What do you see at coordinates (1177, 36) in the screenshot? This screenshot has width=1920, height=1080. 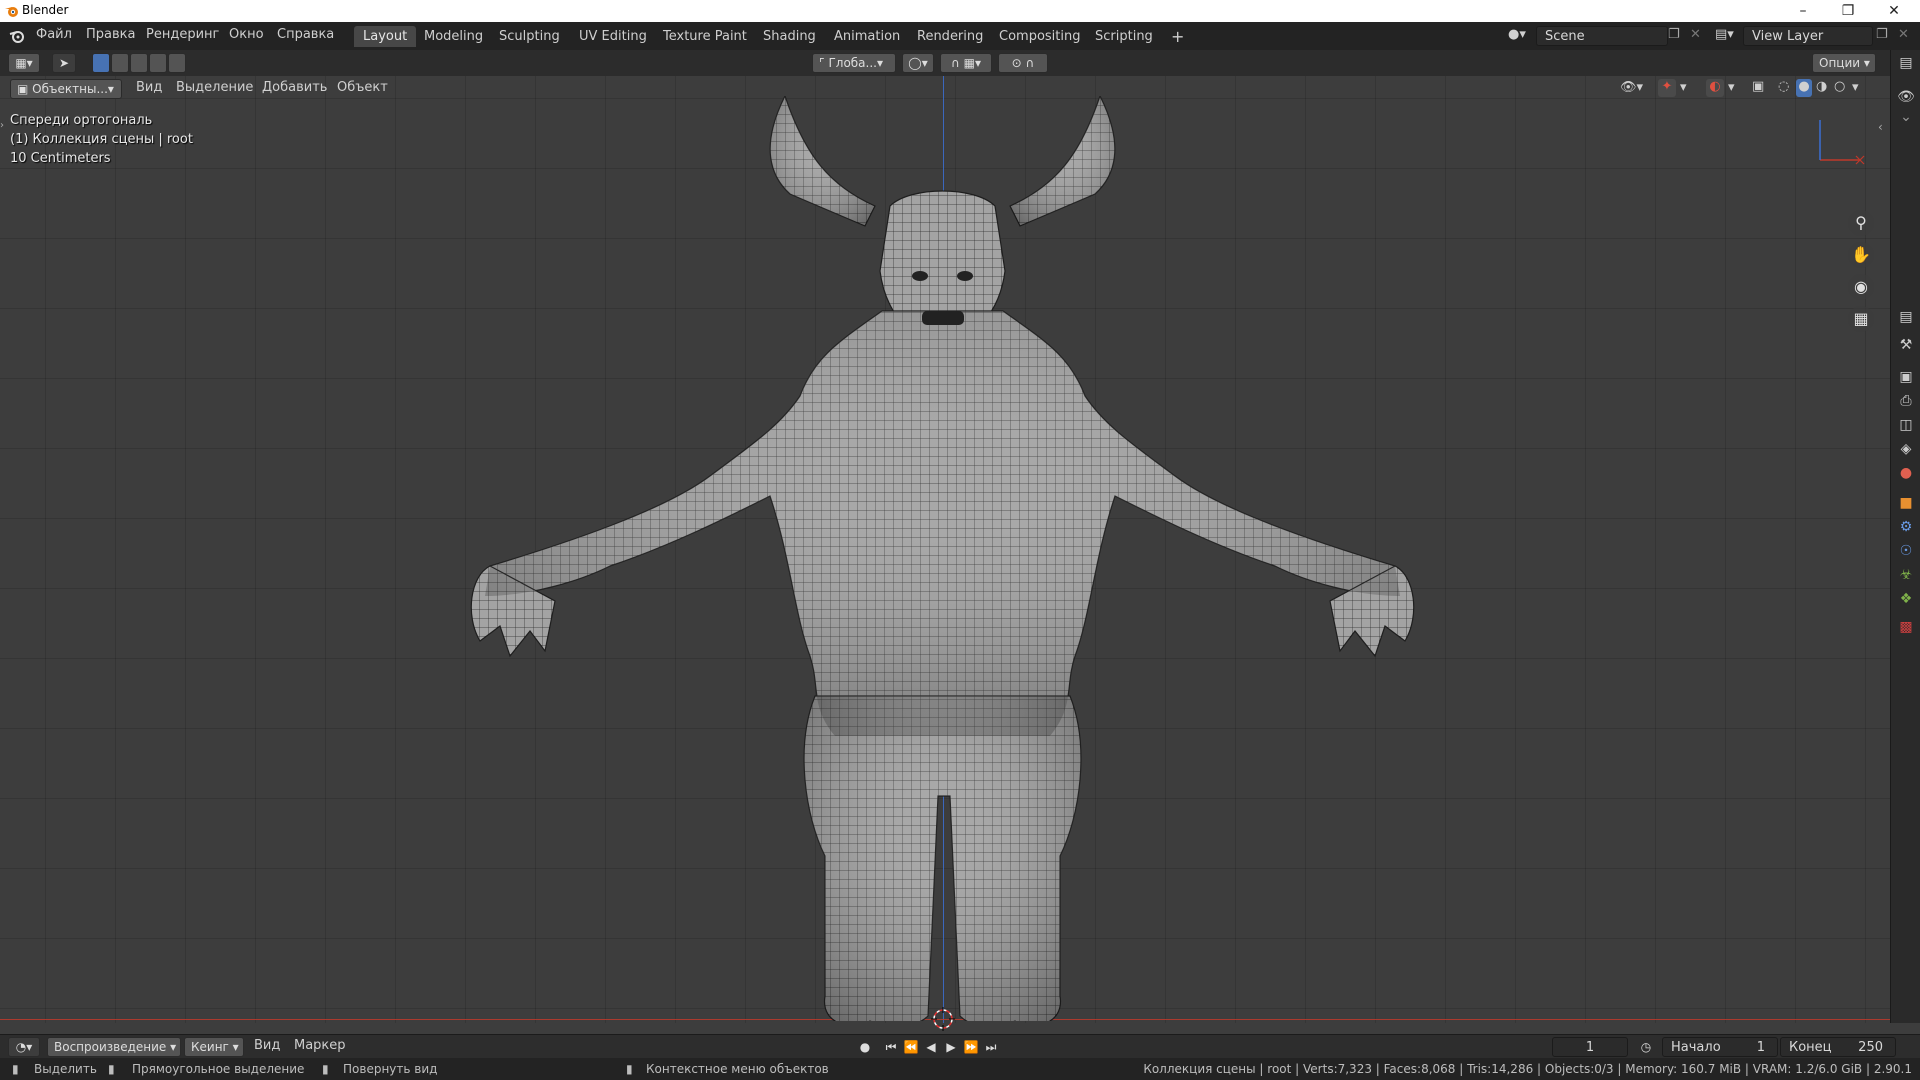 I see `add-workspace-icon: +` at bounding box center [1177, 36].